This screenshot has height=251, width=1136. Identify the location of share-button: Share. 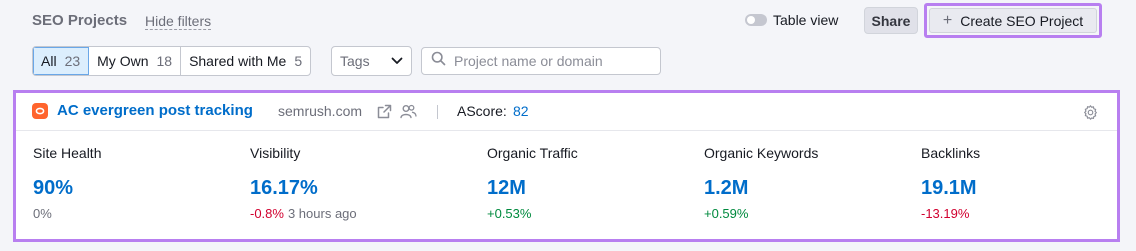
(891, 20).